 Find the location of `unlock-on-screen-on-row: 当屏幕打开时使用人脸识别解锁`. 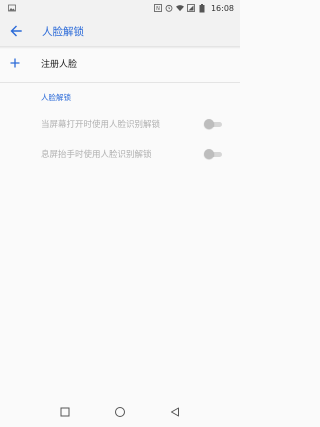

unlock-on-screen-on-row: 当屏幕打开时使用人脸识别解锁 is located at coordinates (120, 124).